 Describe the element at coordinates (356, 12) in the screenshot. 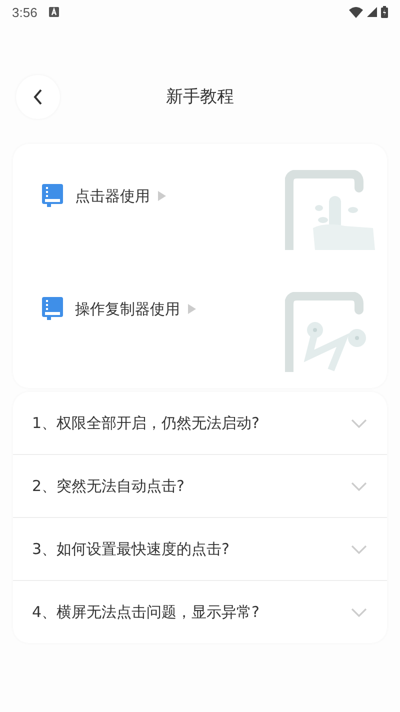

I see `wifi-icon` at that location.